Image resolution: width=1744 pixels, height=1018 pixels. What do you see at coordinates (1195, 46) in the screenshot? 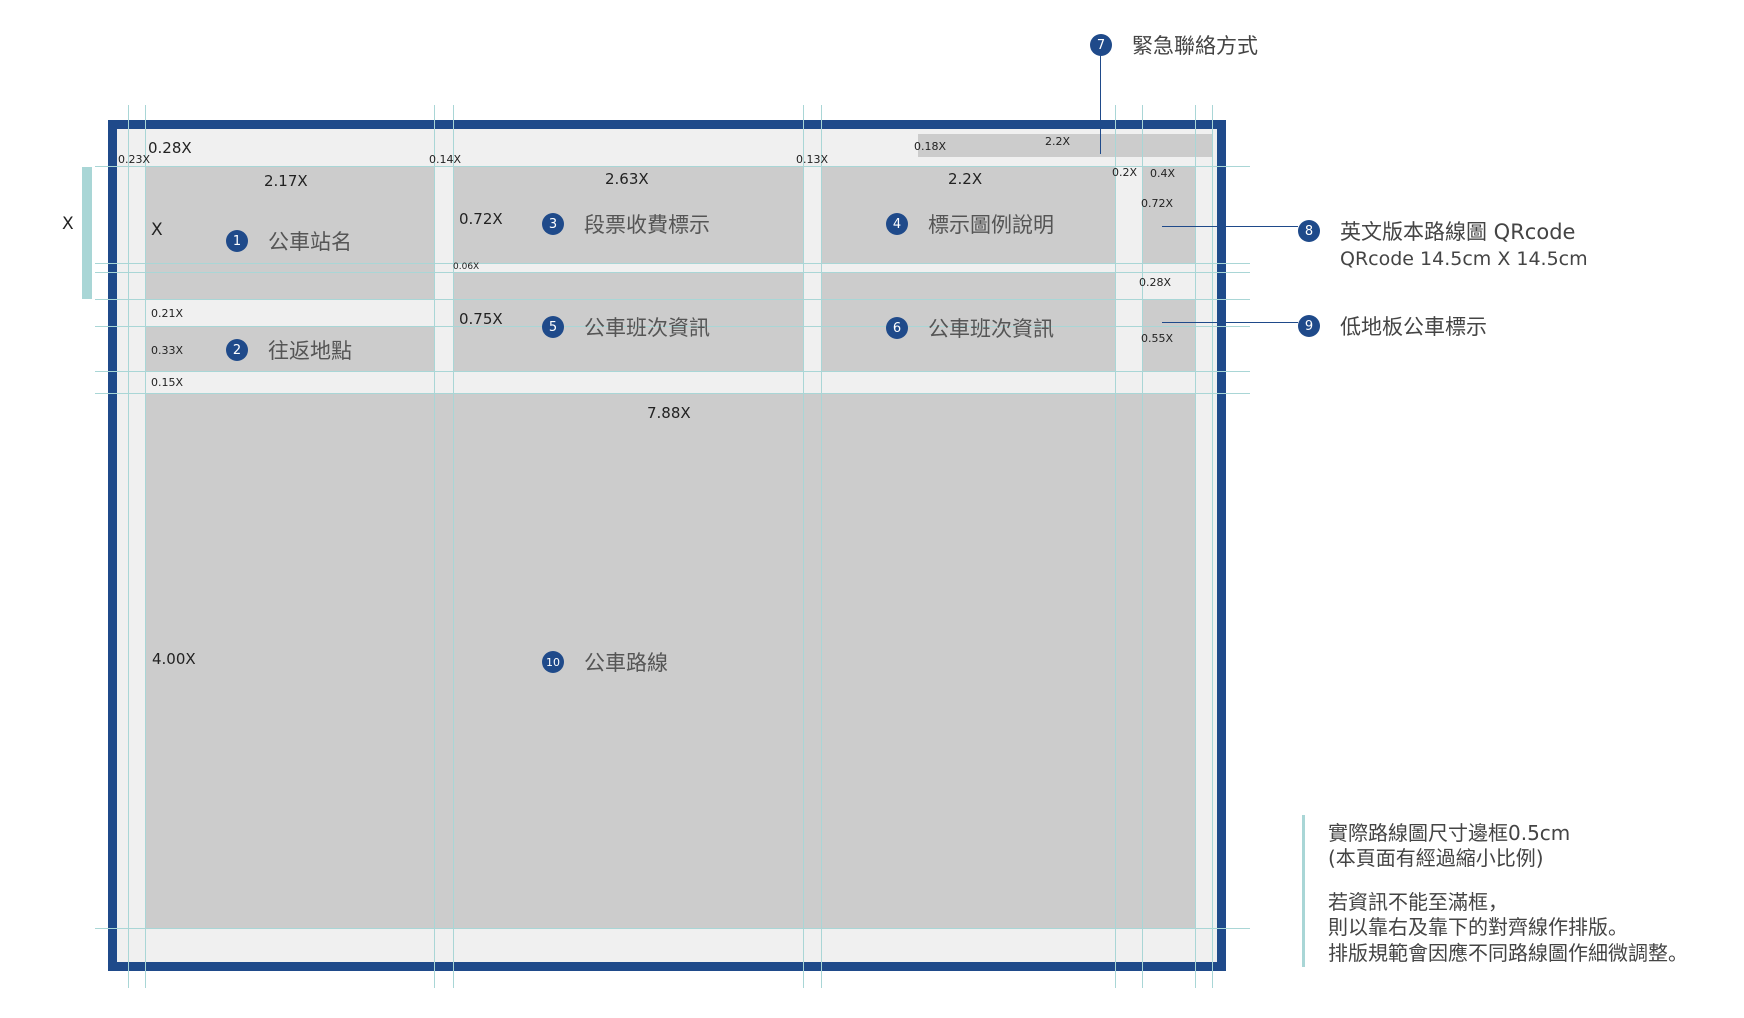
I see `callout-label: 緊急聯絡方式` at bounding box center [1195, 46].